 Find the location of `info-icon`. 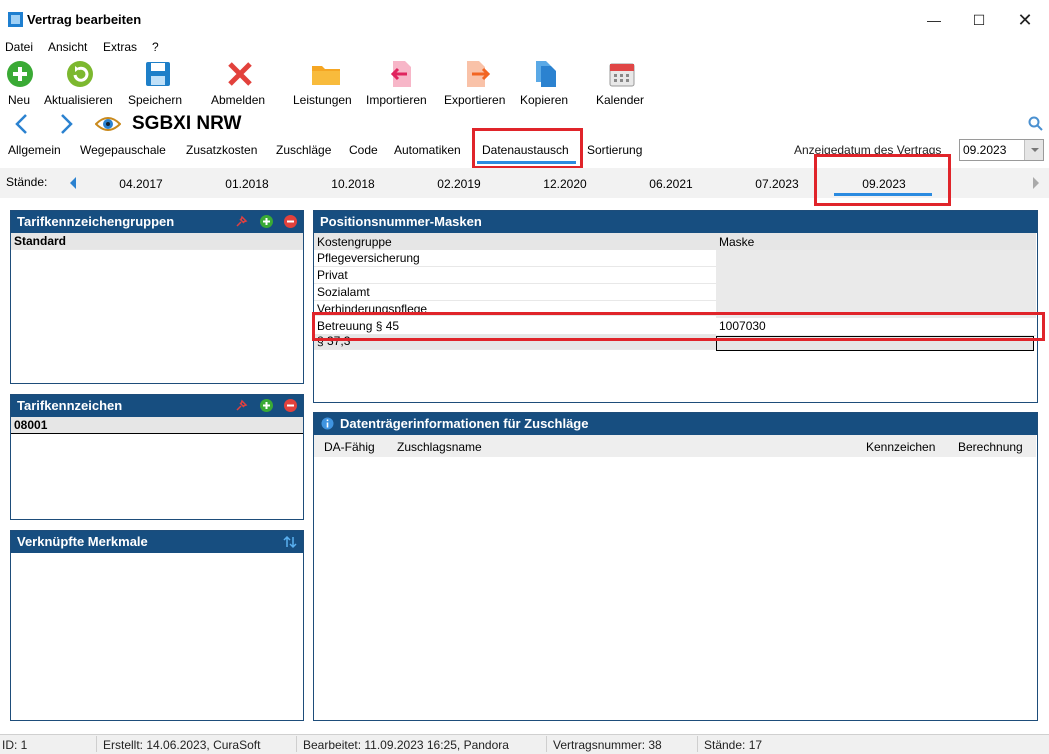

info-icon is located at coordinates (327, 423).